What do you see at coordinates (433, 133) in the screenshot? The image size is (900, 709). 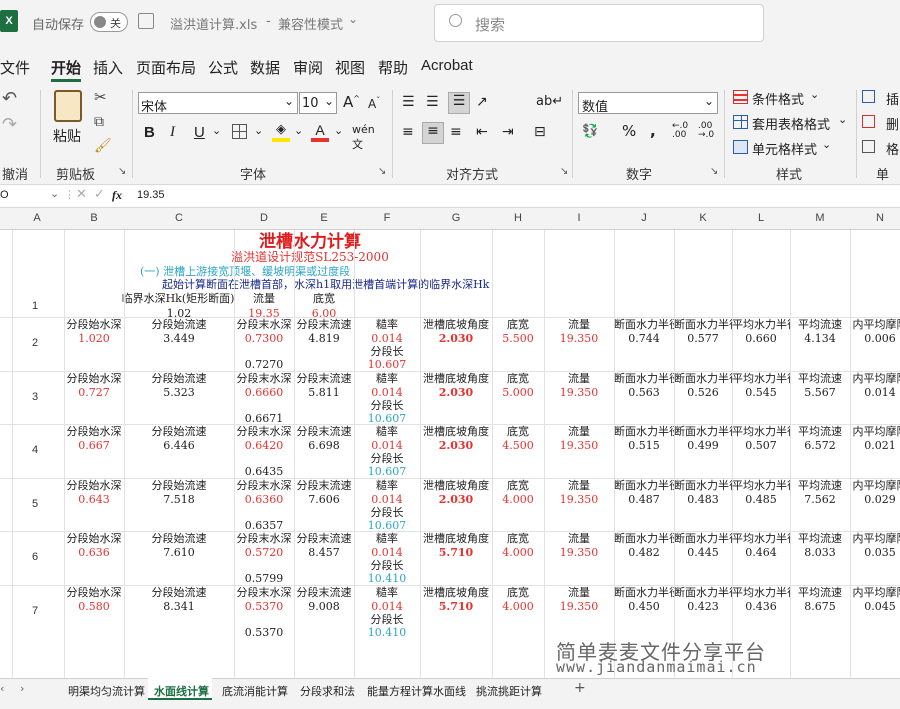 I see `align-center-icon: ≡` at bounding box center [433, 133].